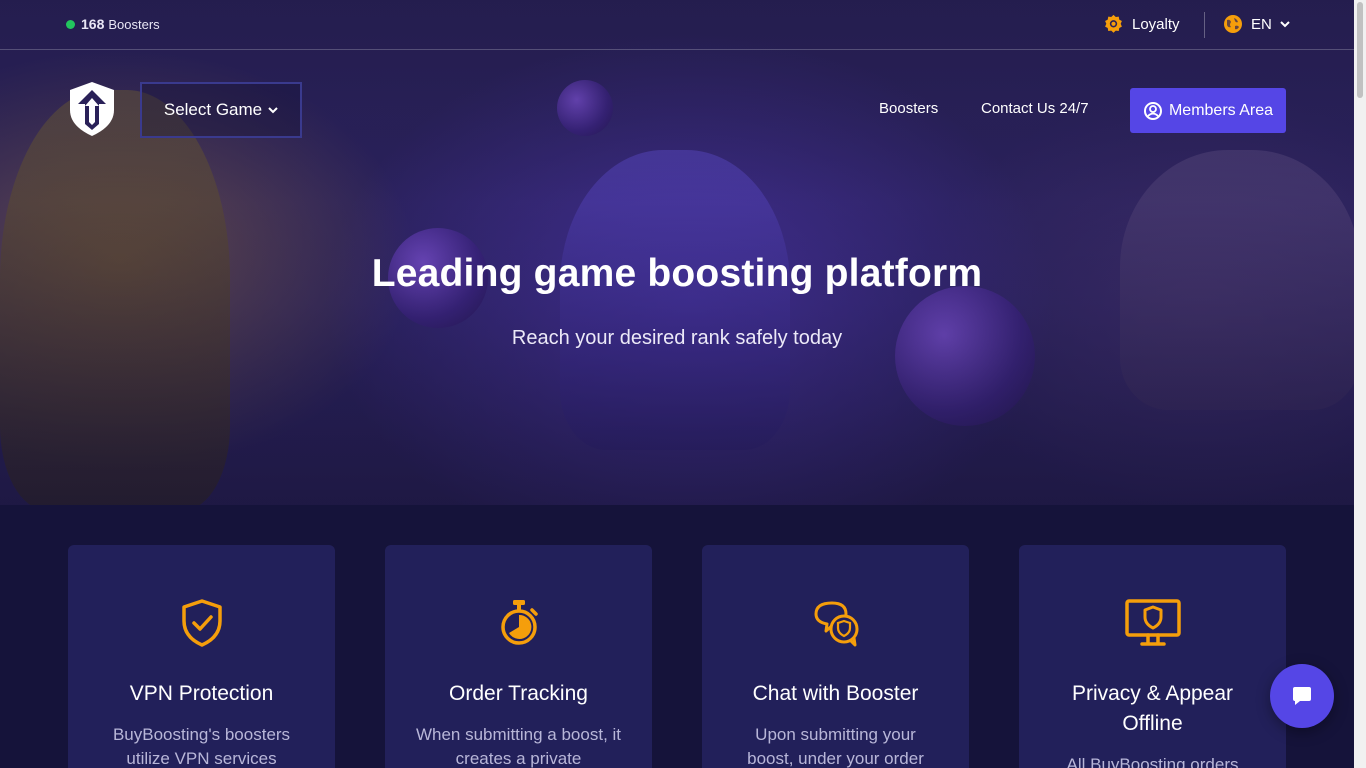 The width and height of the screenshot is (1366, 768). What do you see at coordinates (519, 622) in the screenshot?
I see `stopwatch-icon` at bounding box center [519, 622].